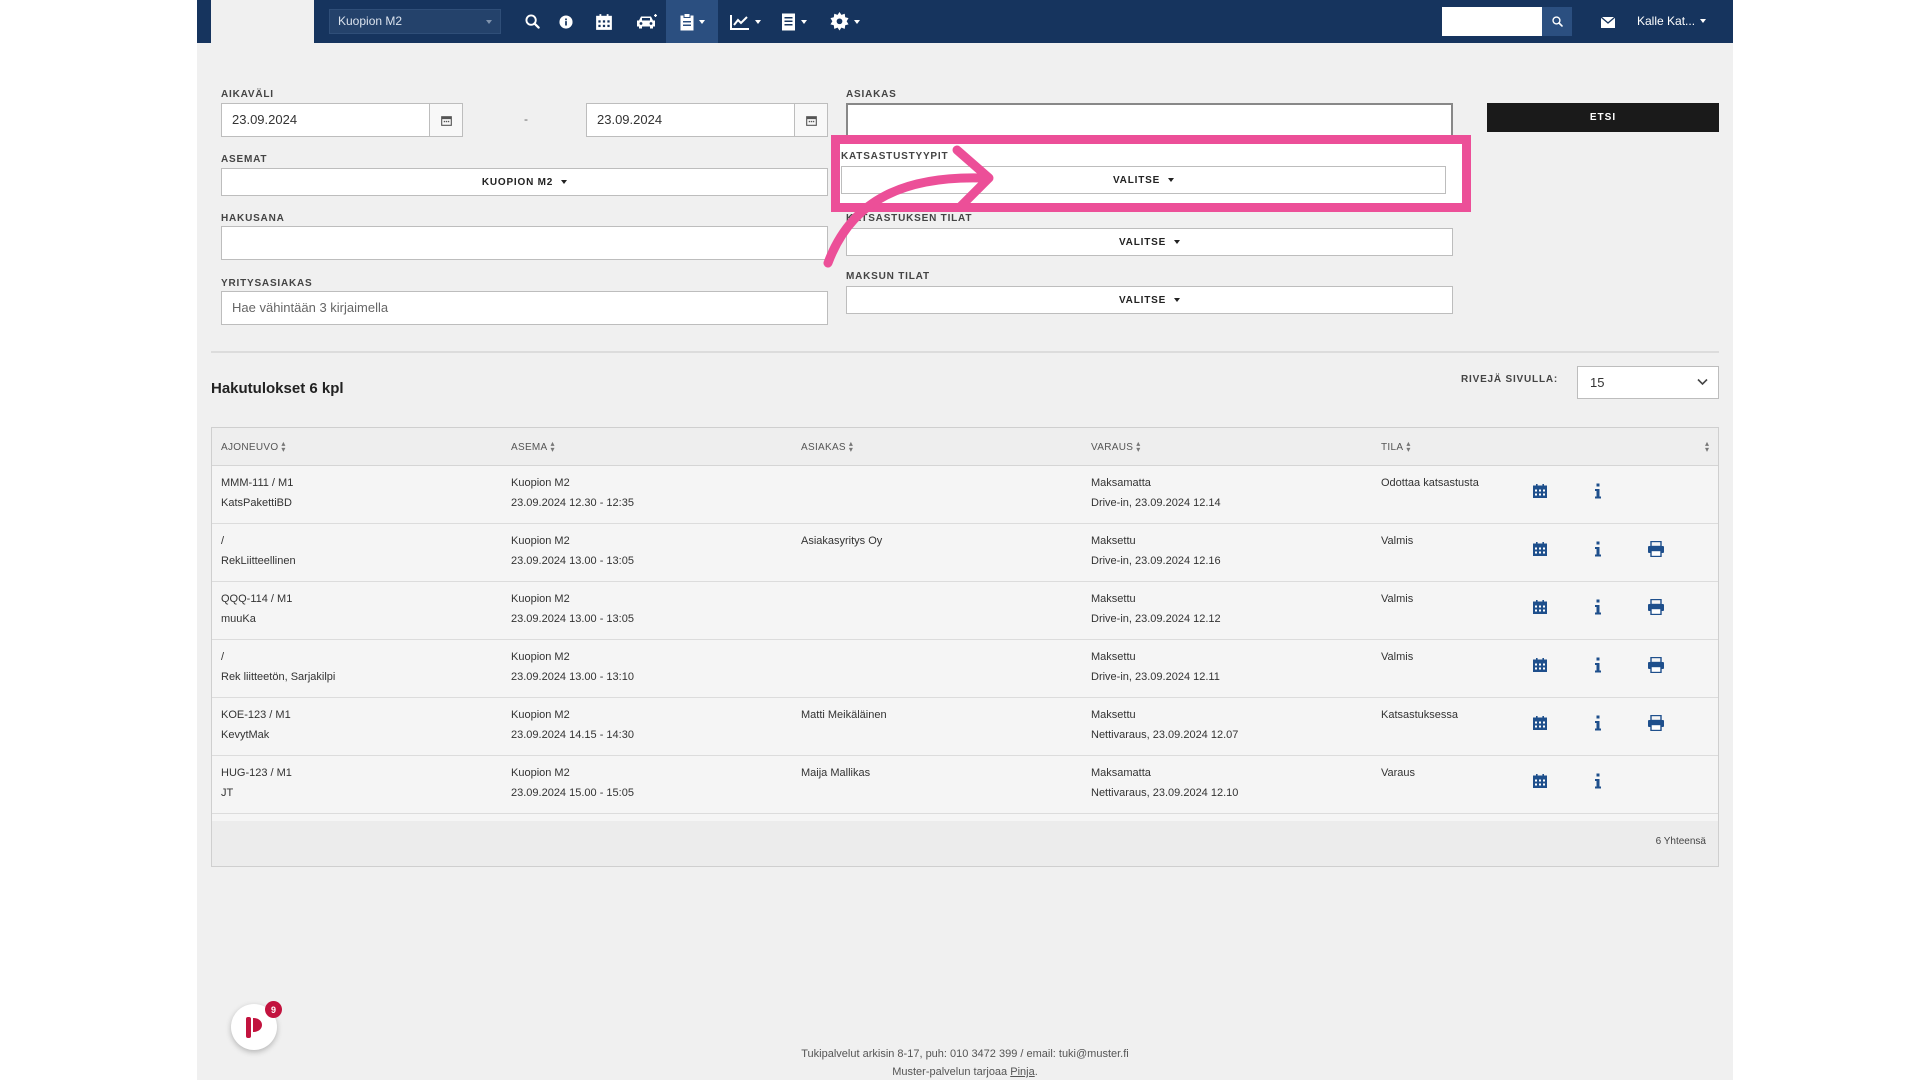  Describe the element at coordinates (223, 657) in the screenshot. I see `vehicle-registration: /` at that location.